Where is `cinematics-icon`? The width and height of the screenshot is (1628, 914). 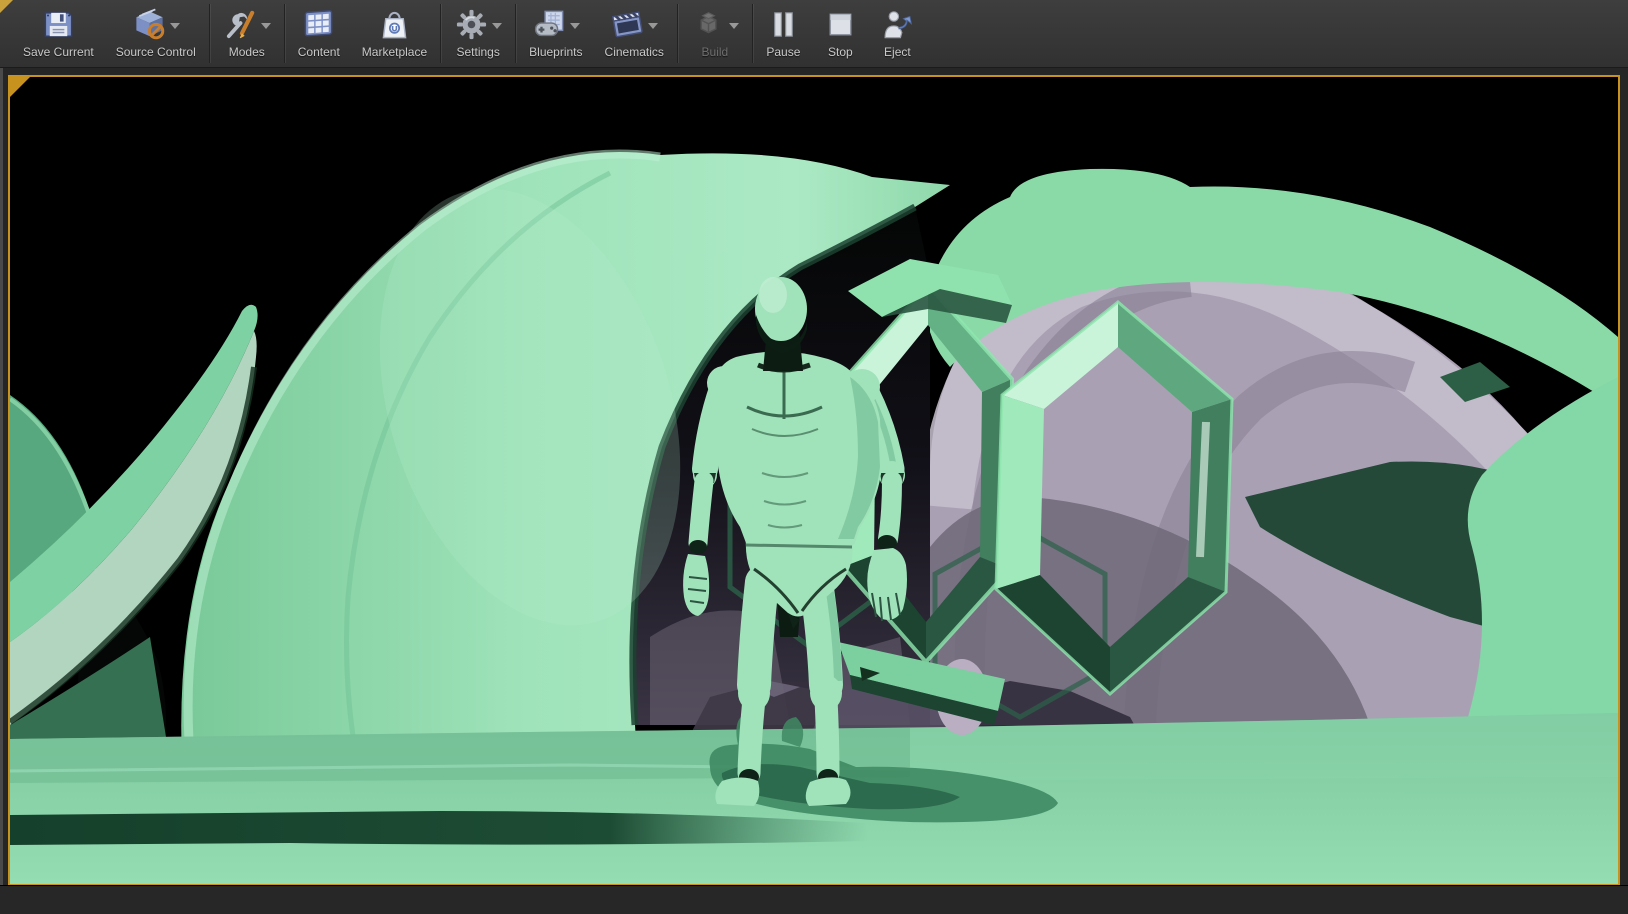 cinematics-icon is located at coordinates (627, 24).